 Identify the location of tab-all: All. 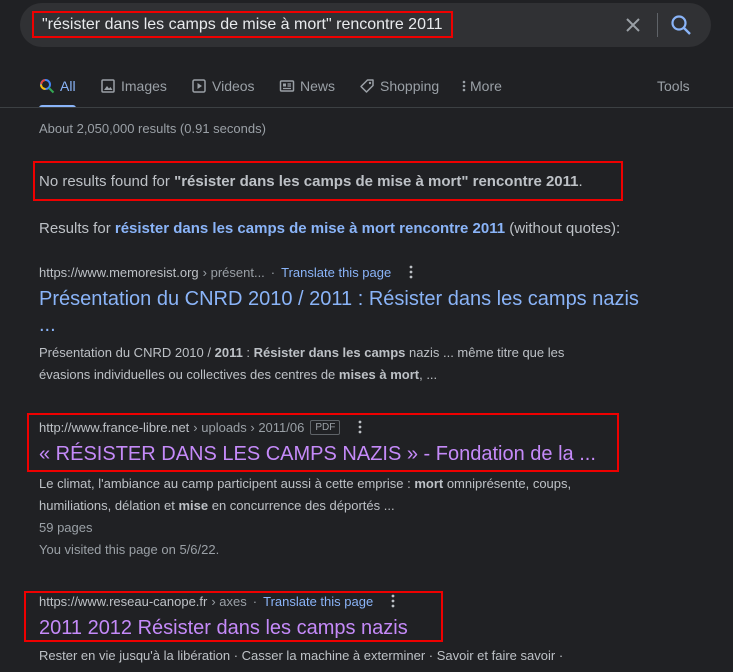
(57, 90).